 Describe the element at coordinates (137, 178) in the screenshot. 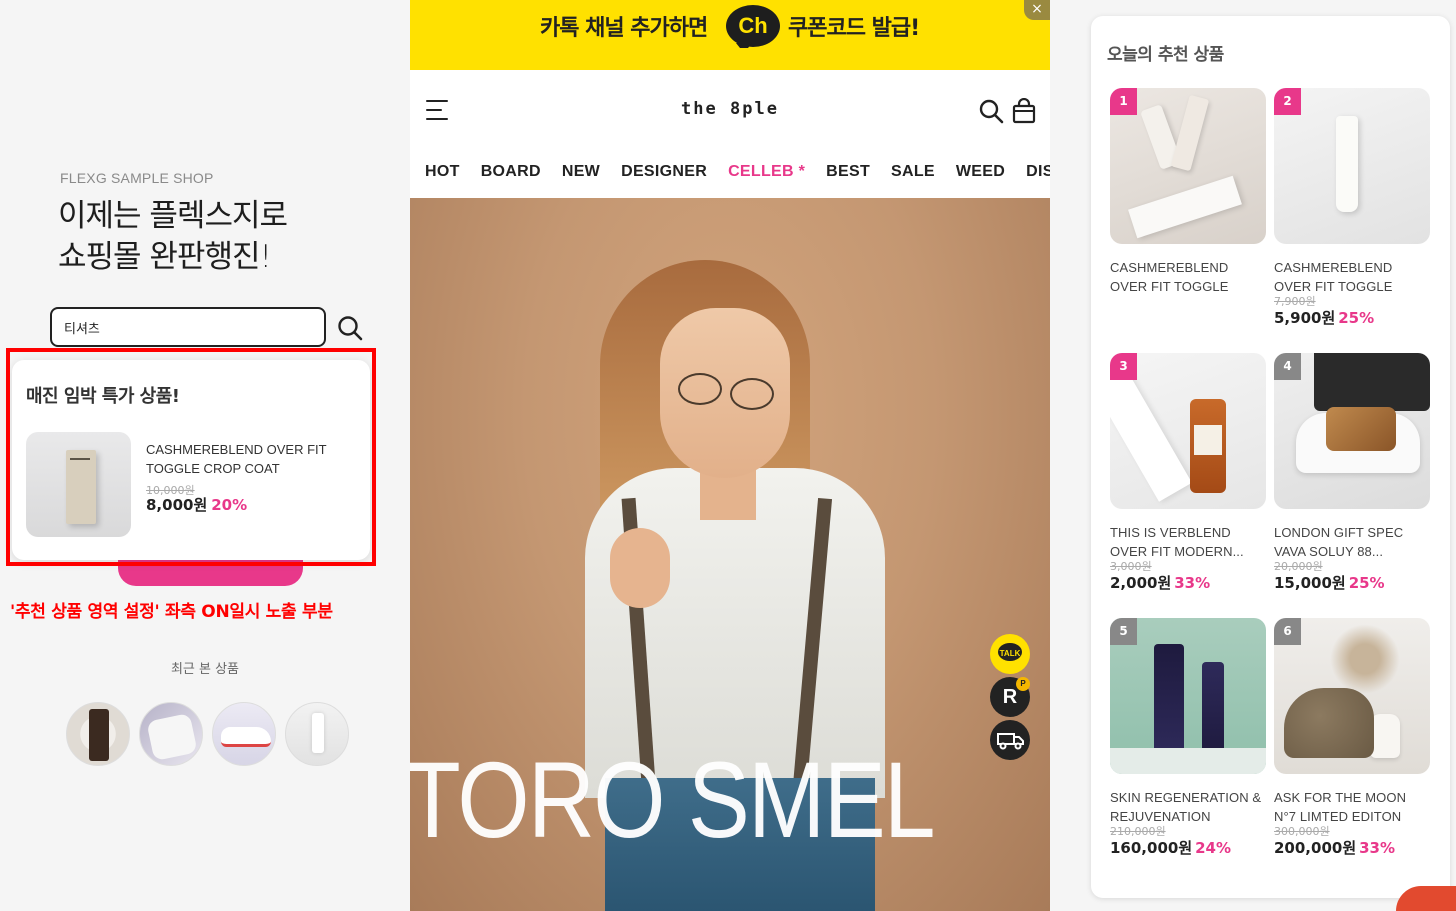

I see `shop-label: FLEXG SAMPLE SHOP` at that location.